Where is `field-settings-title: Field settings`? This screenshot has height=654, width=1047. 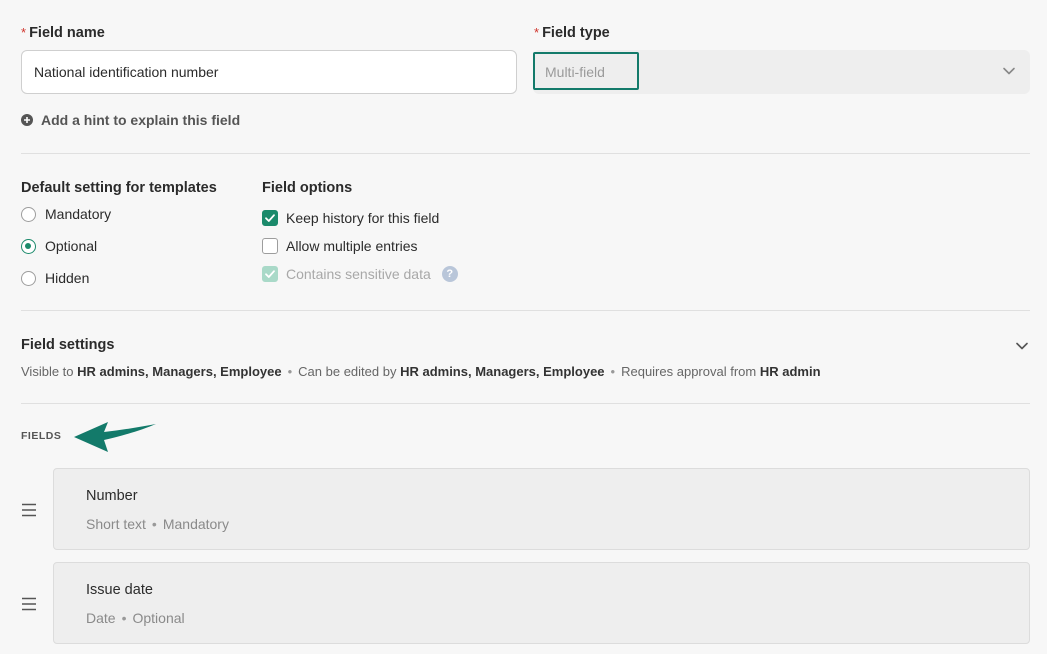
field-settings-title: Field settings is located at coordinates (68, 345).